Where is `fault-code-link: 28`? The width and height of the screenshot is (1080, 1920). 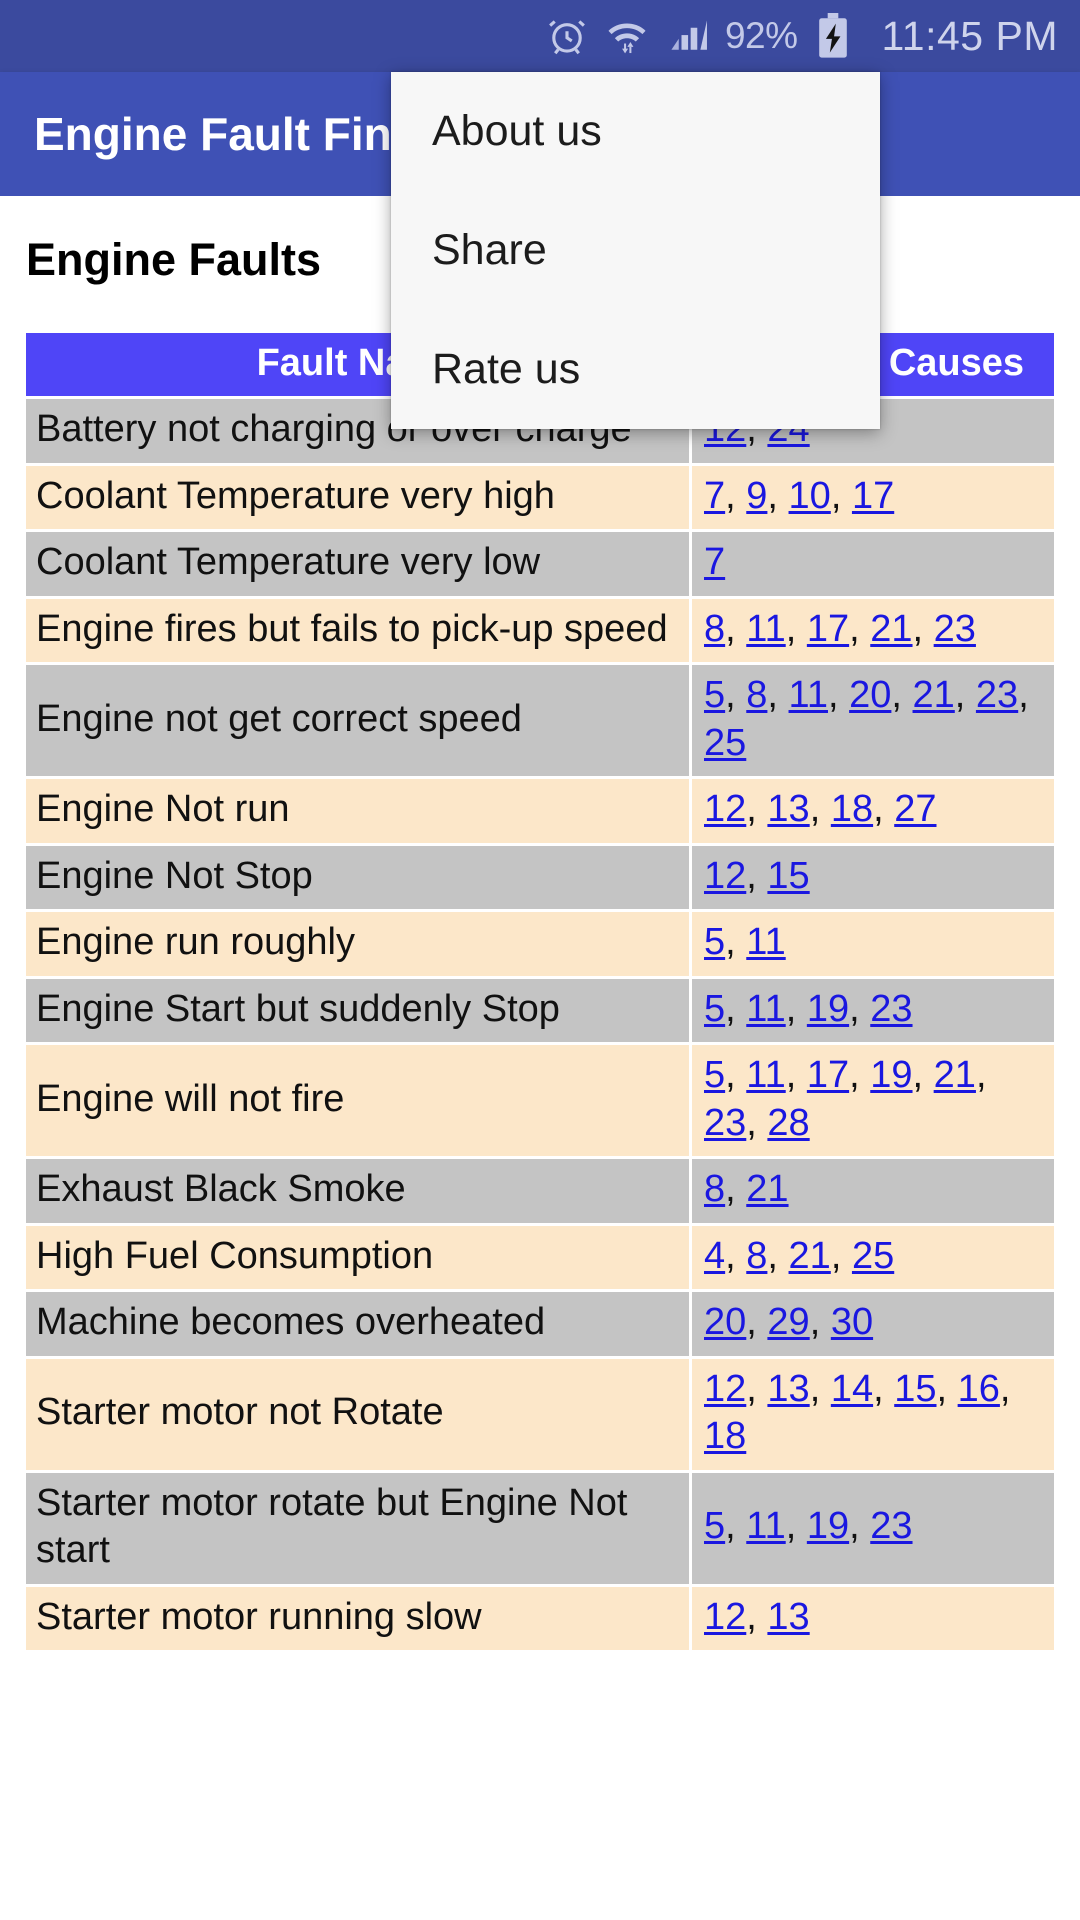 fault-code-link: 28 is located at coordinates (788, 1123).